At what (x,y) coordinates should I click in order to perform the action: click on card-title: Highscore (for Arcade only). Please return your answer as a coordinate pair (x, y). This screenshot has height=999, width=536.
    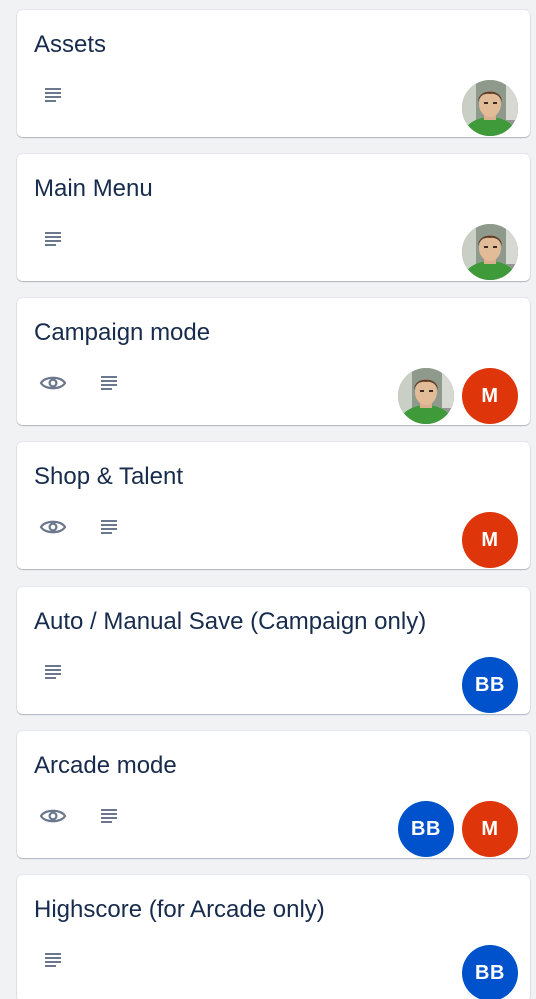
    Looking at the image, I should click on (179, 909).